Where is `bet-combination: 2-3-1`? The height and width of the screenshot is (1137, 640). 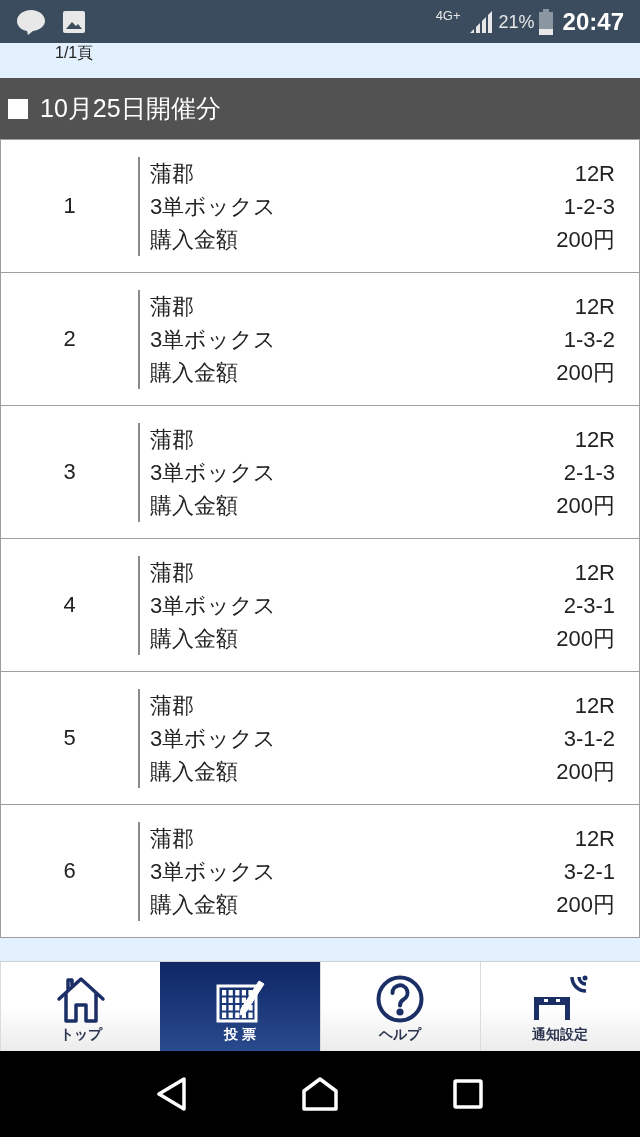
bet-combination: 2-3-1 is located at coordinates (589, 605).